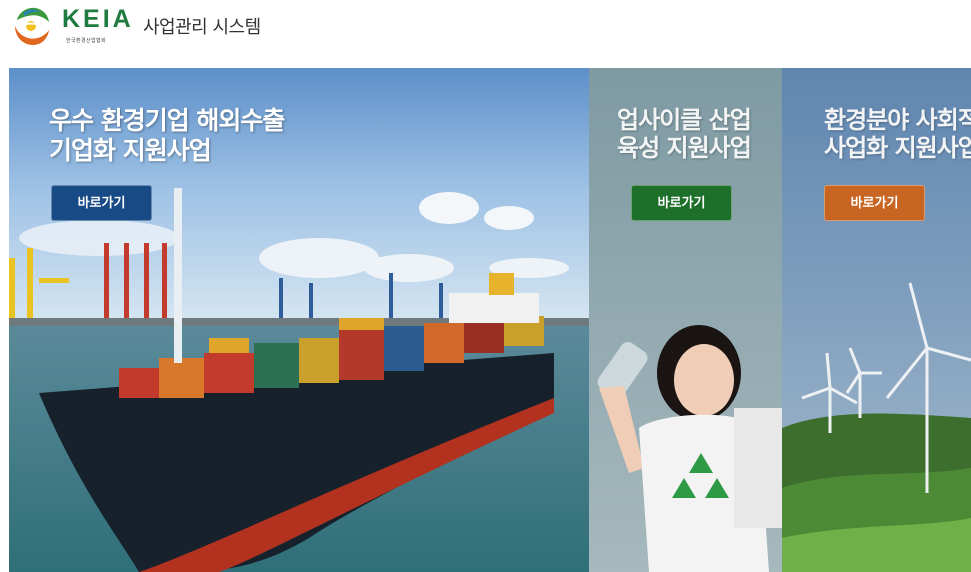  Describe the element at coordinates (897, 120) in the screenshot. I see `banner-title-line1: 환경분야 사회적` at that location.